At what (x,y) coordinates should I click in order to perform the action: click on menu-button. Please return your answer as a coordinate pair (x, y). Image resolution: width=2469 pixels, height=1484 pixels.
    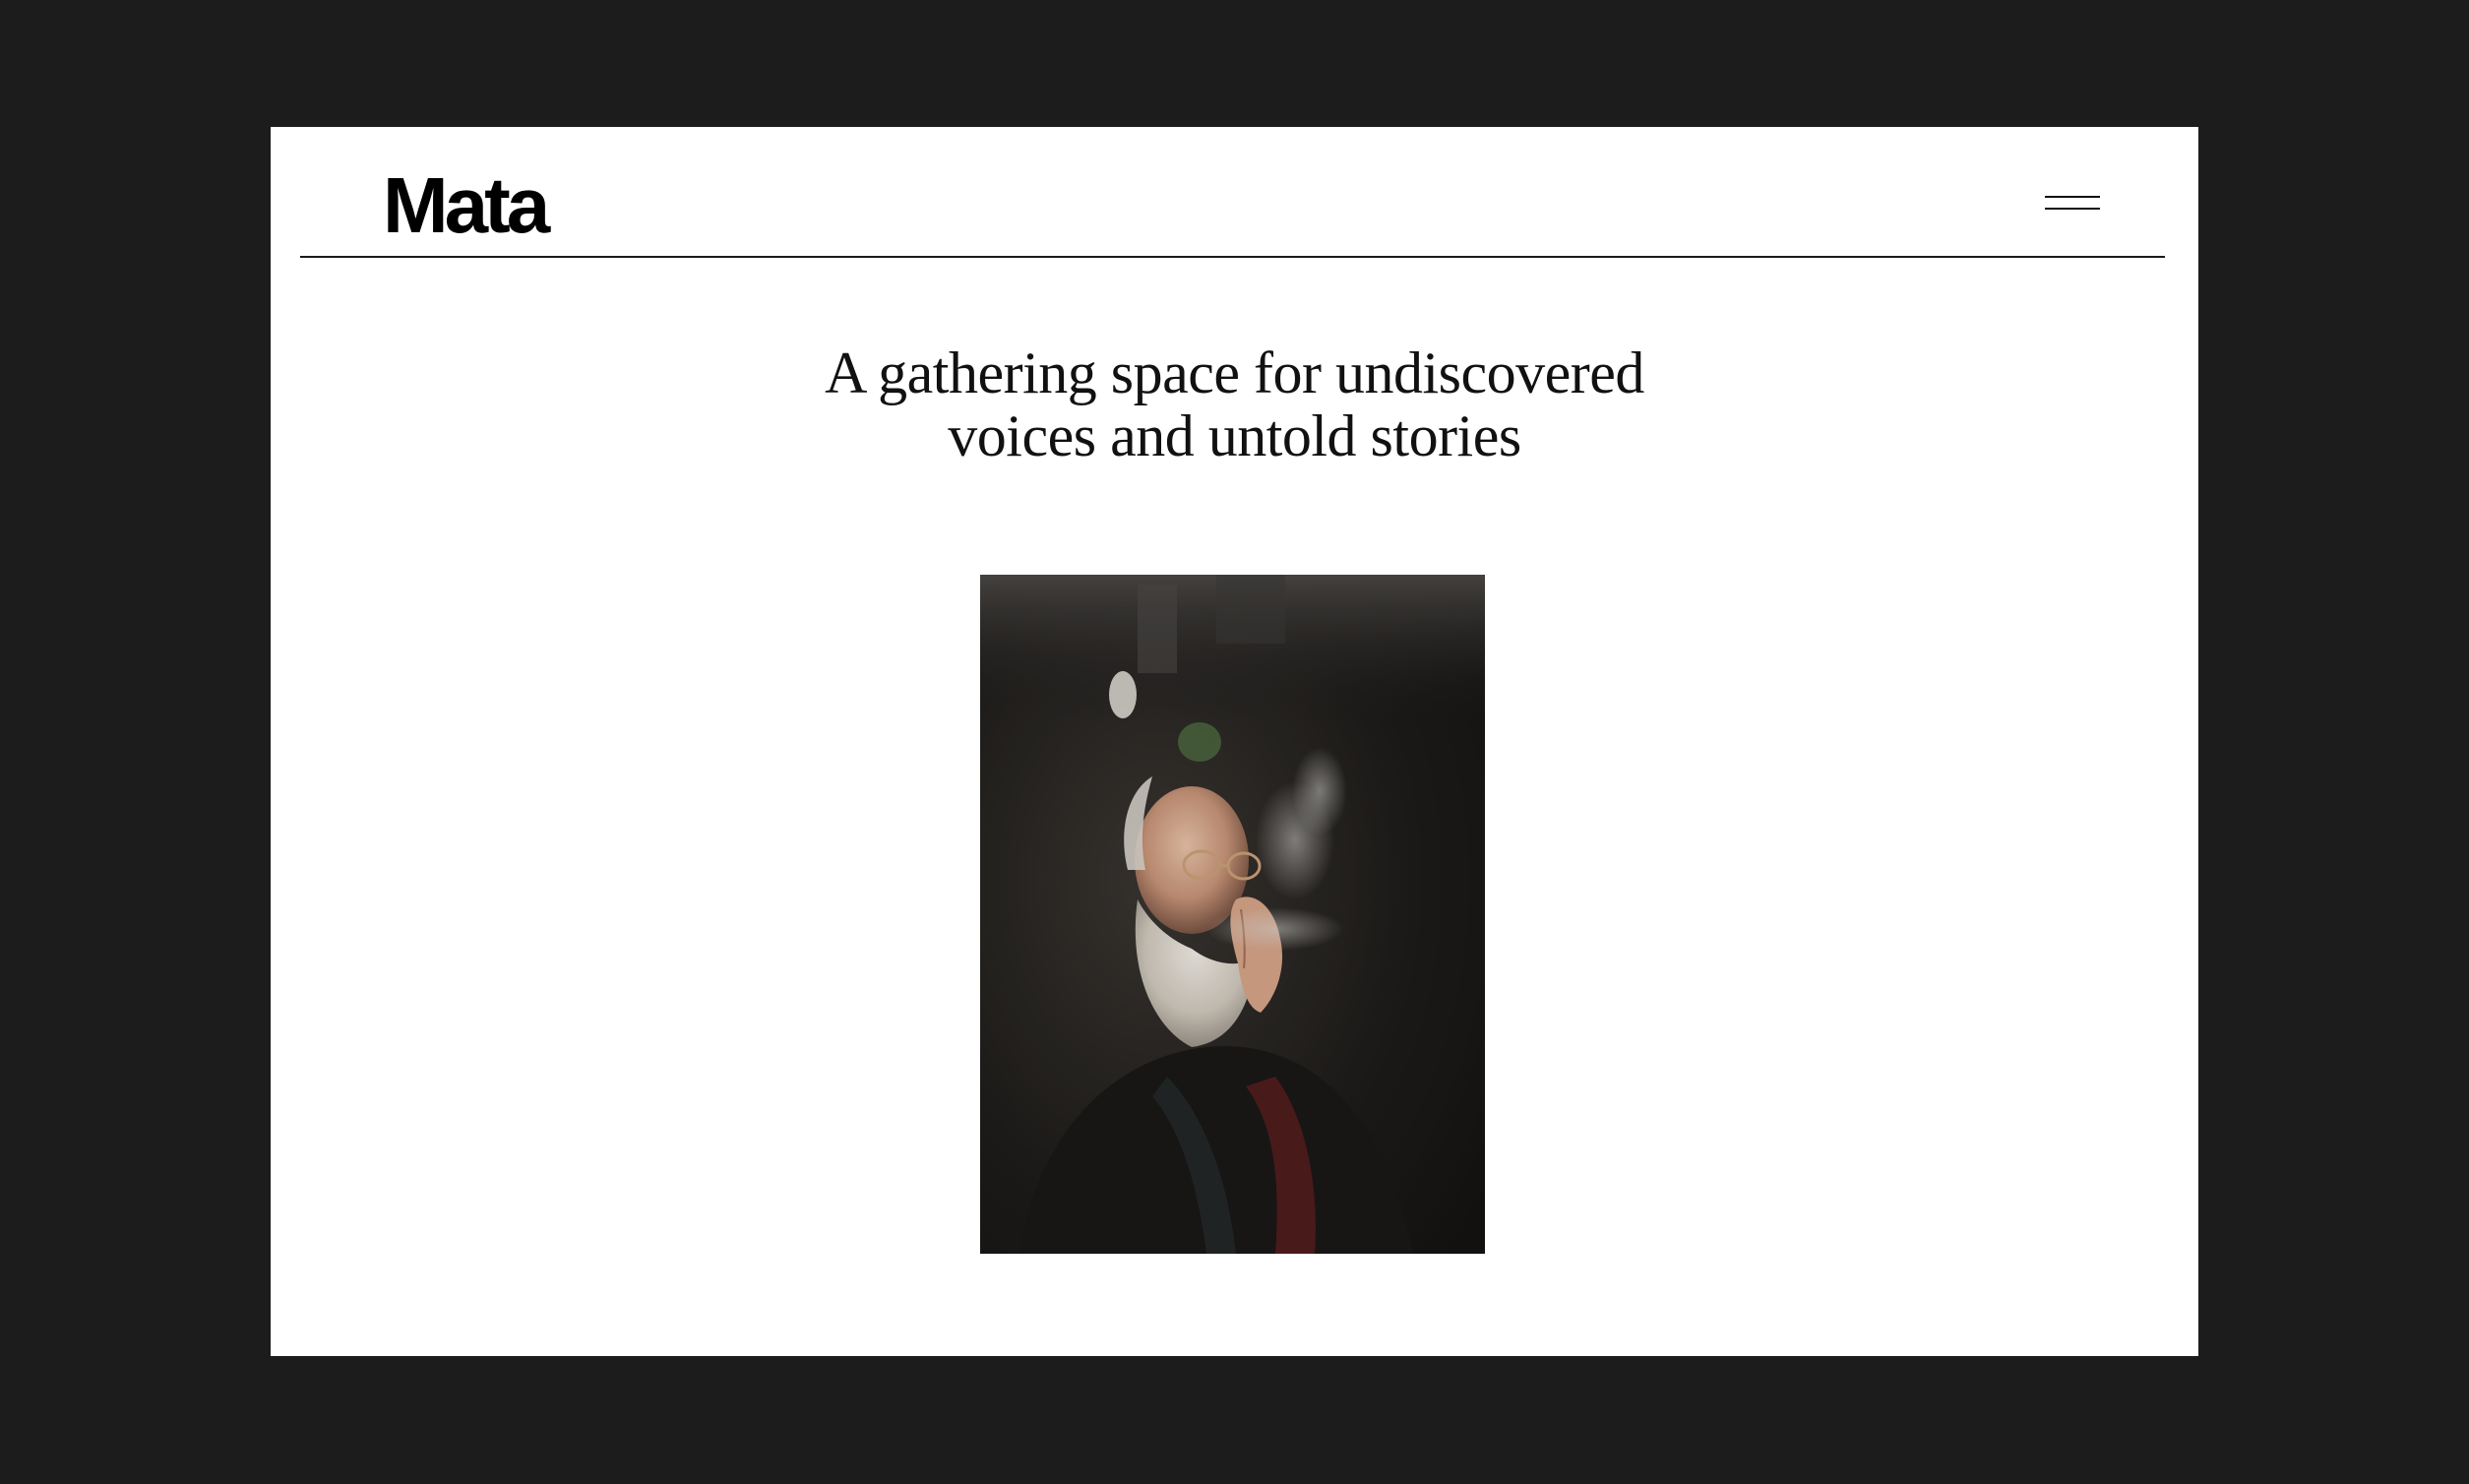
    Looking at the image, I should click on (2072, 206).